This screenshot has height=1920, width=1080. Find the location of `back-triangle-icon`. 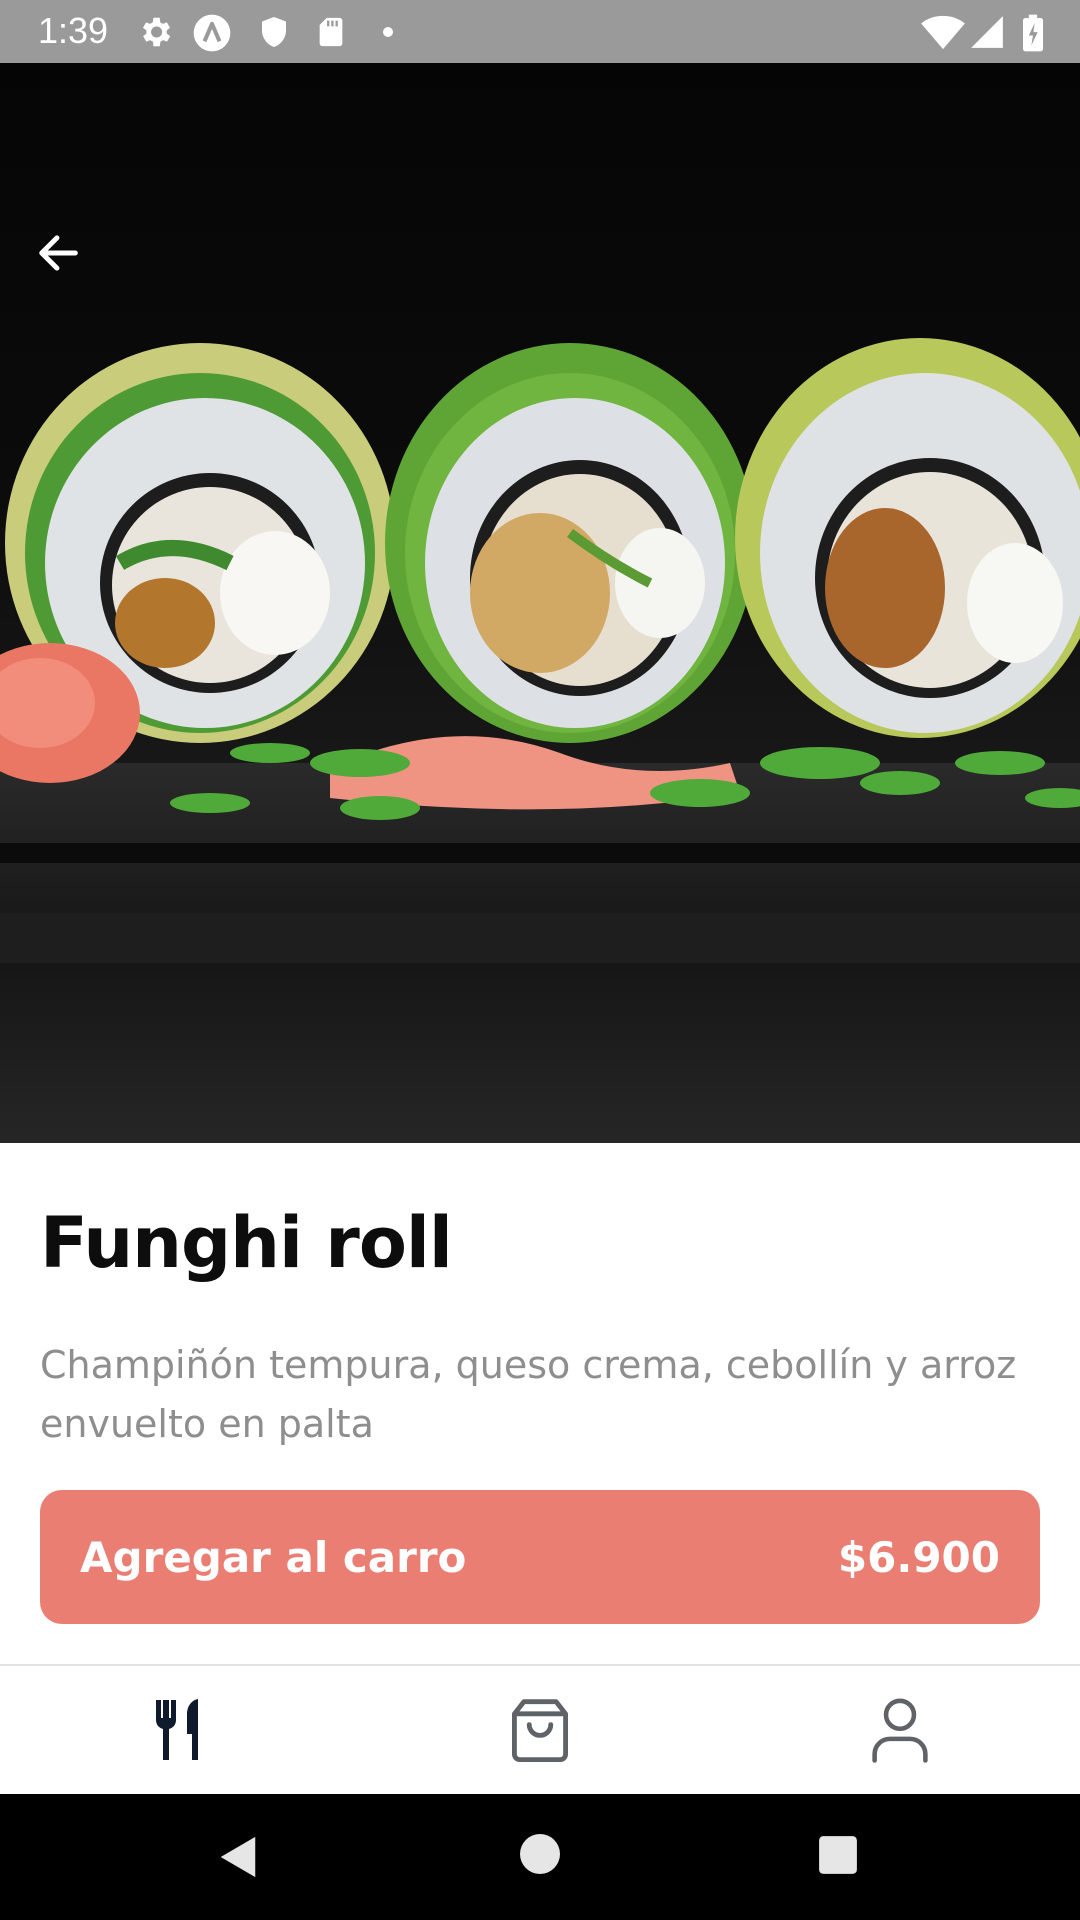

back-triangle-icon is located at coordinates (238, 1857).